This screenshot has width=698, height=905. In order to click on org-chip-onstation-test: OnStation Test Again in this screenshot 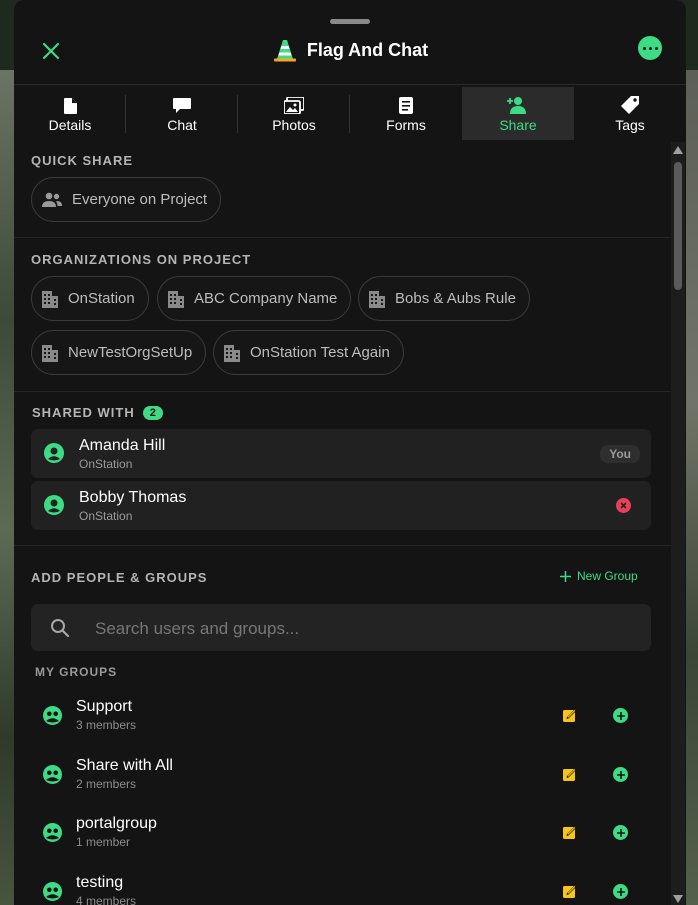, I will do `click(308, 352)`.